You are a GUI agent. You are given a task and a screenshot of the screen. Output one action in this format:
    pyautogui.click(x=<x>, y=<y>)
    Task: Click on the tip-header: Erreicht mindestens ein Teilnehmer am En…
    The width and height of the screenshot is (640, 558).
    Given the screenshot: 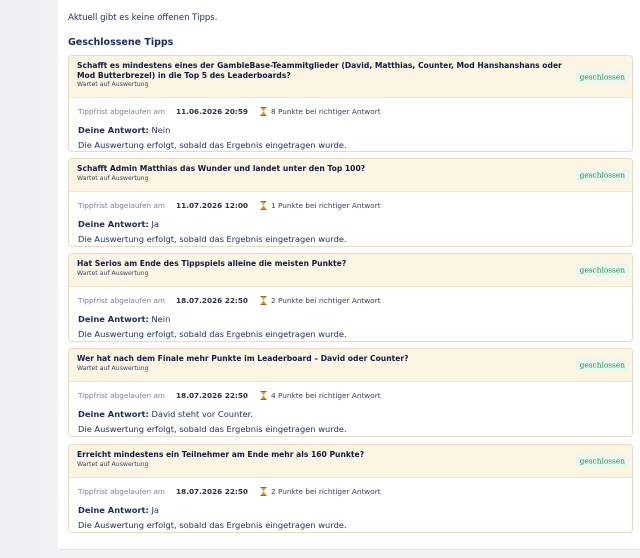 What is the action you would take?
    pyautogui.click(x=350, y=461)
    